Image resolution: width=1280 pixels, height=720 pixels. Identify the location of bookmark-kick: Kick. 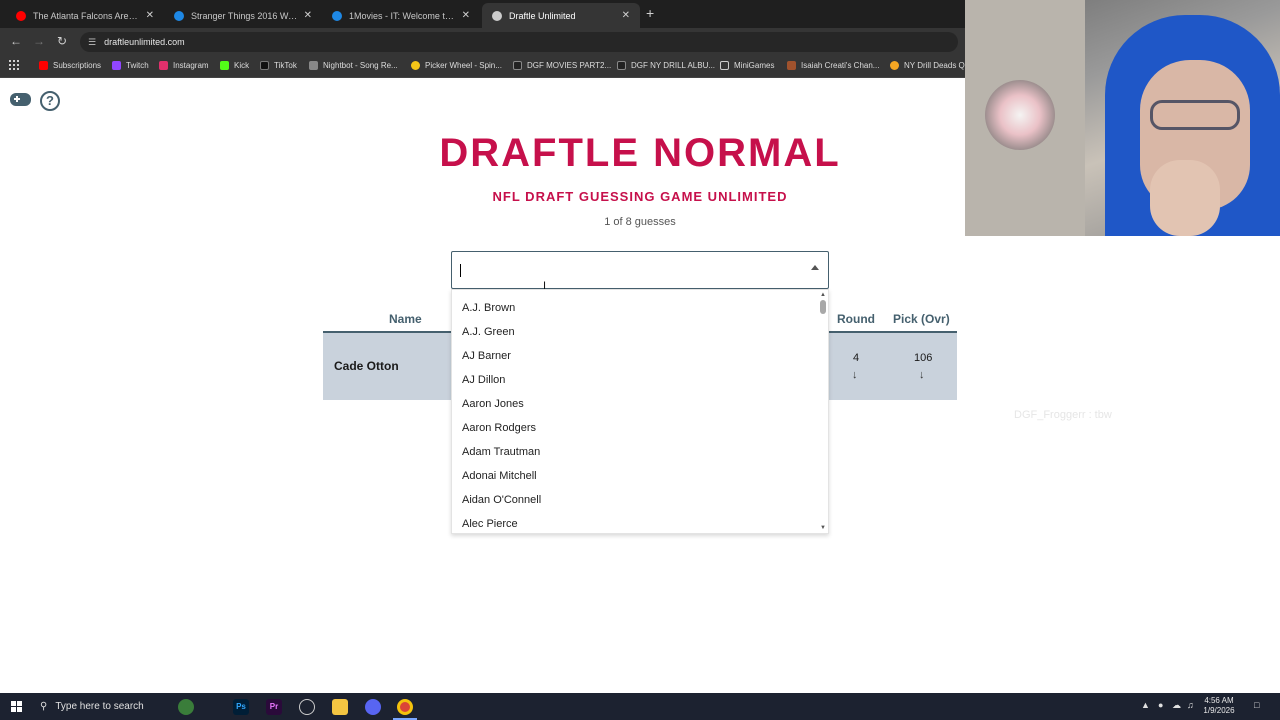
(234, 65).